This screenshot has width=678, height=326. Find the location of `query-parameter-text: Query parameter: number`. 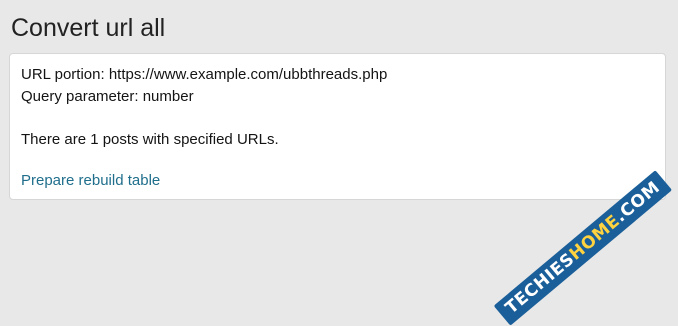

query-parameter-text: Query parameter: number is located at coordinates (107, 96).